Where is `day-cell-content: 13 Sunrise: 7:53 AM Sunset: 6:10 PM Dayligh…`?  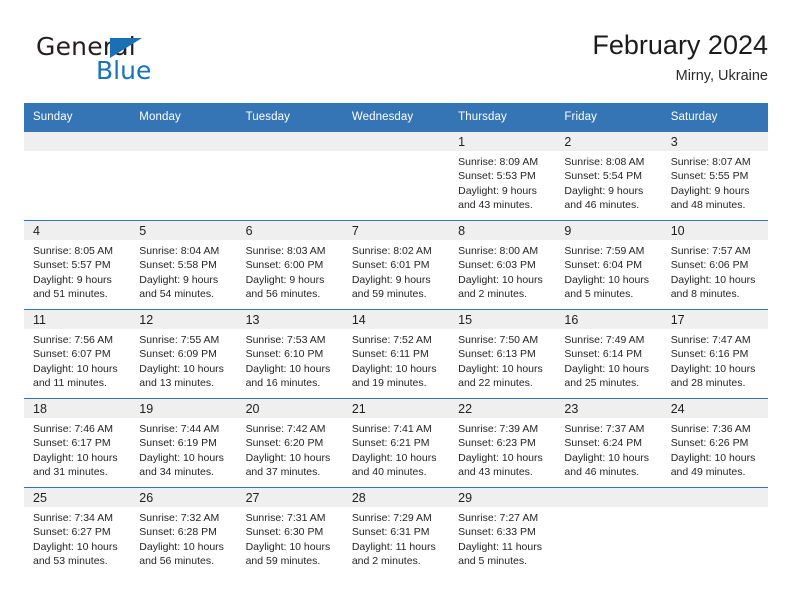 day-cell-content: 13 Sunrise: 7:53 AM Sunset: 6:10 PM Dayligh… is located at coordinates (289, 354).